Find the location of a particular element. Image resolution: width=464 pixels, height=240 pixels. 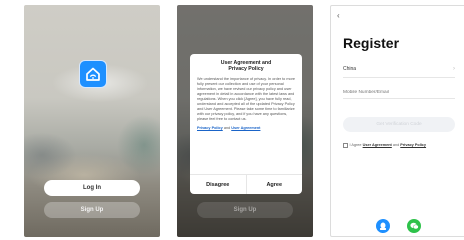

wechat-icon is located at coordinates (414, 226).